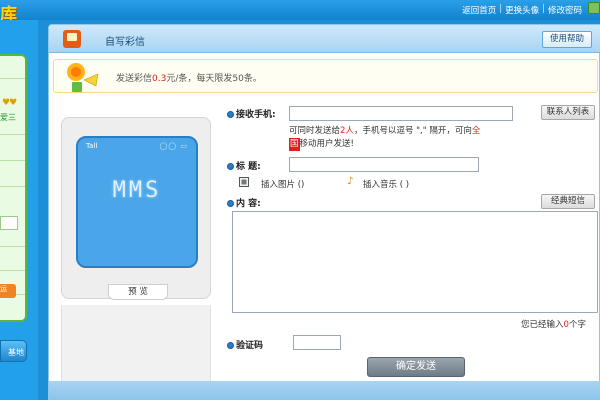 Image resolution: width=600 pixels, height=400 pixels. I want to click on sidebar: ♥♥ 爱三 运 基地 om, so click(19, 210).